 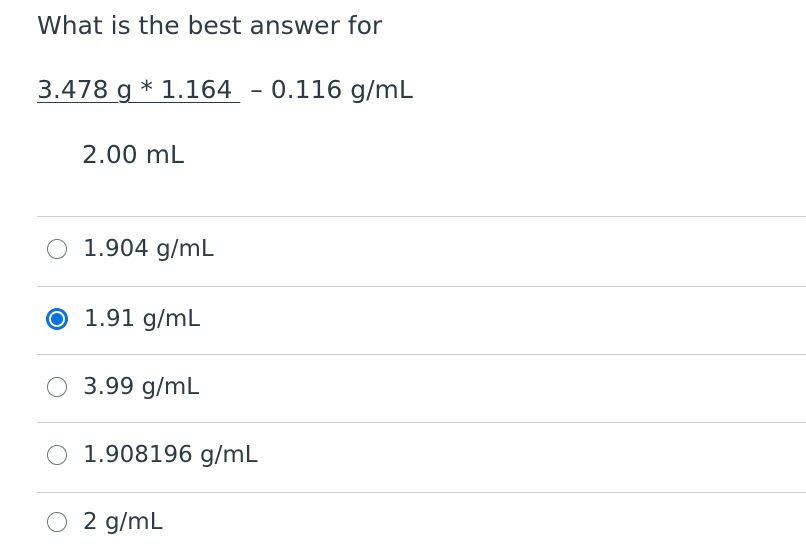 I want to click on radio-button-checked, so click(x=57, y=319).